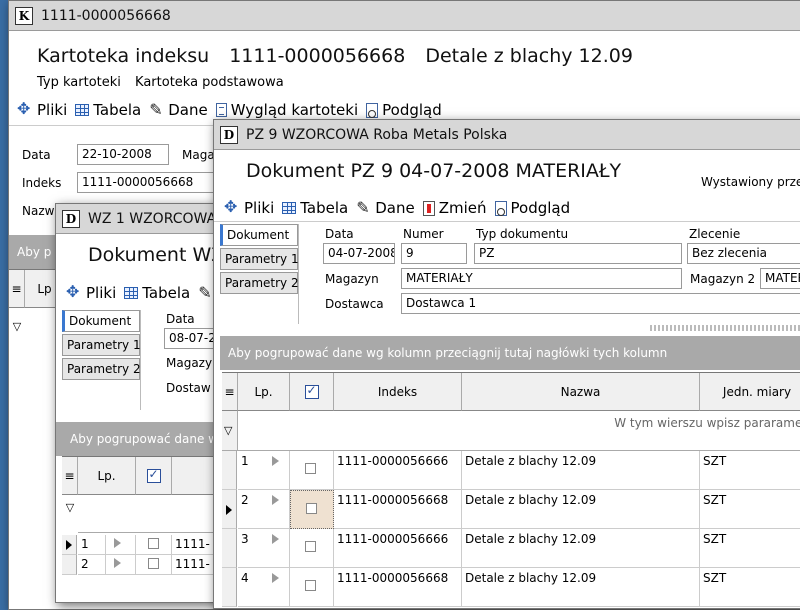 The width and height of the screenshot is (800, 610). Describe the element at coordinates (398, 509) in the screenshot. I see `cell-indeks: 1111-0000056668` at that location.